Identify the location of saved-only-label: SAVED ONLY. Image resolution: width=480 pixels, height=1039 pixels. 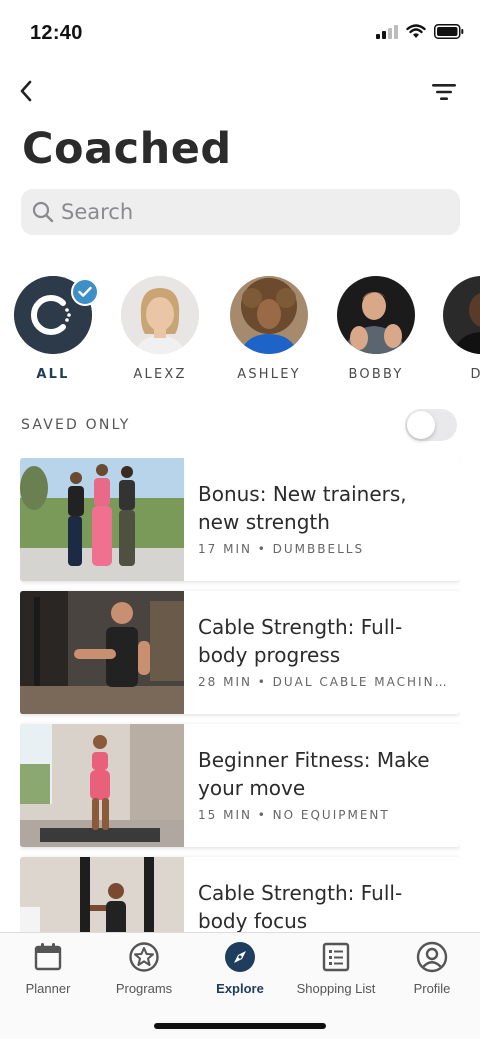
(76, 425).